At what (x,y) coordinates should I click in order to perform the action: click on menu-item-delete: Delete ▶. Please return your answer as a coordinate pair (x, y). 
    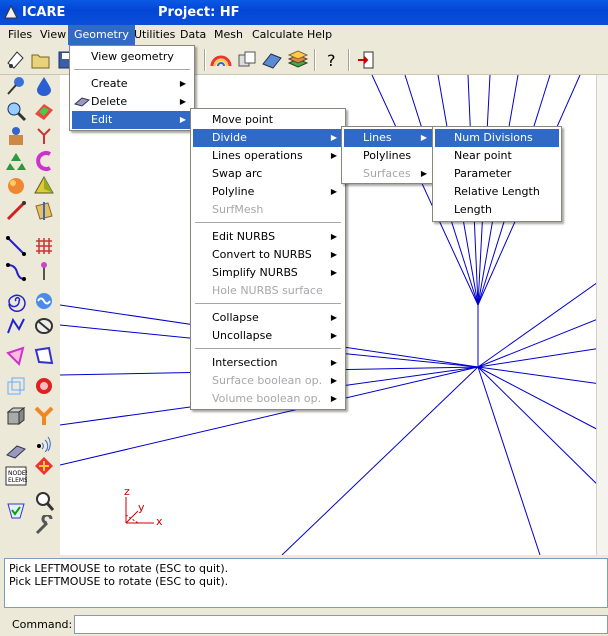
    Looking at the image, I should click on (132, 102).